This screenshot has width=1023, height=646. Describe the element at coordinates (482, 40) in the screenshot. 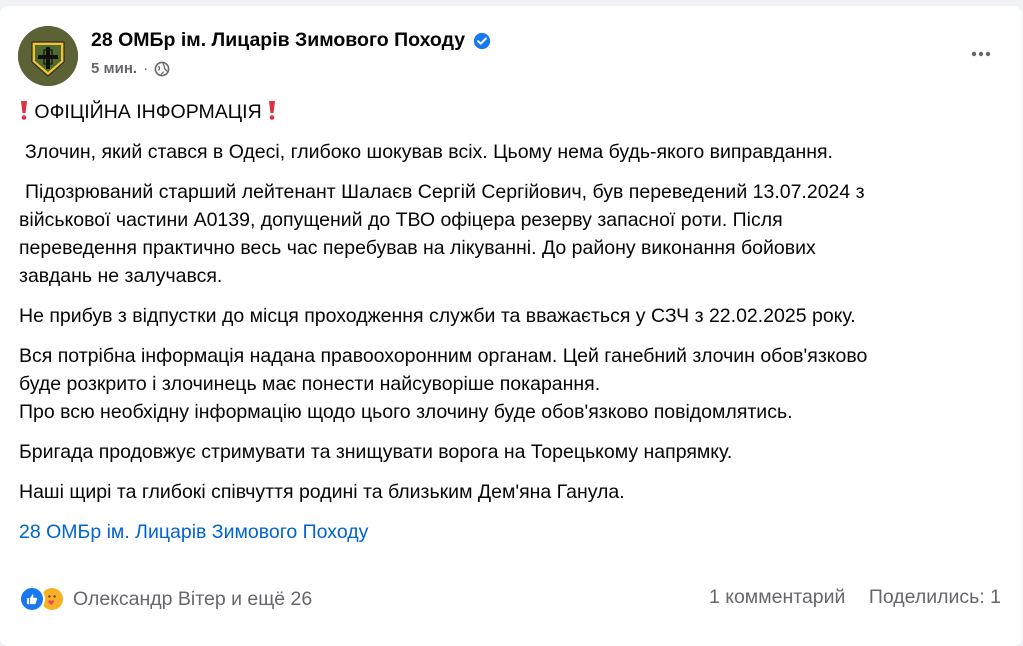

I see `verified-badge-icon` at that location.